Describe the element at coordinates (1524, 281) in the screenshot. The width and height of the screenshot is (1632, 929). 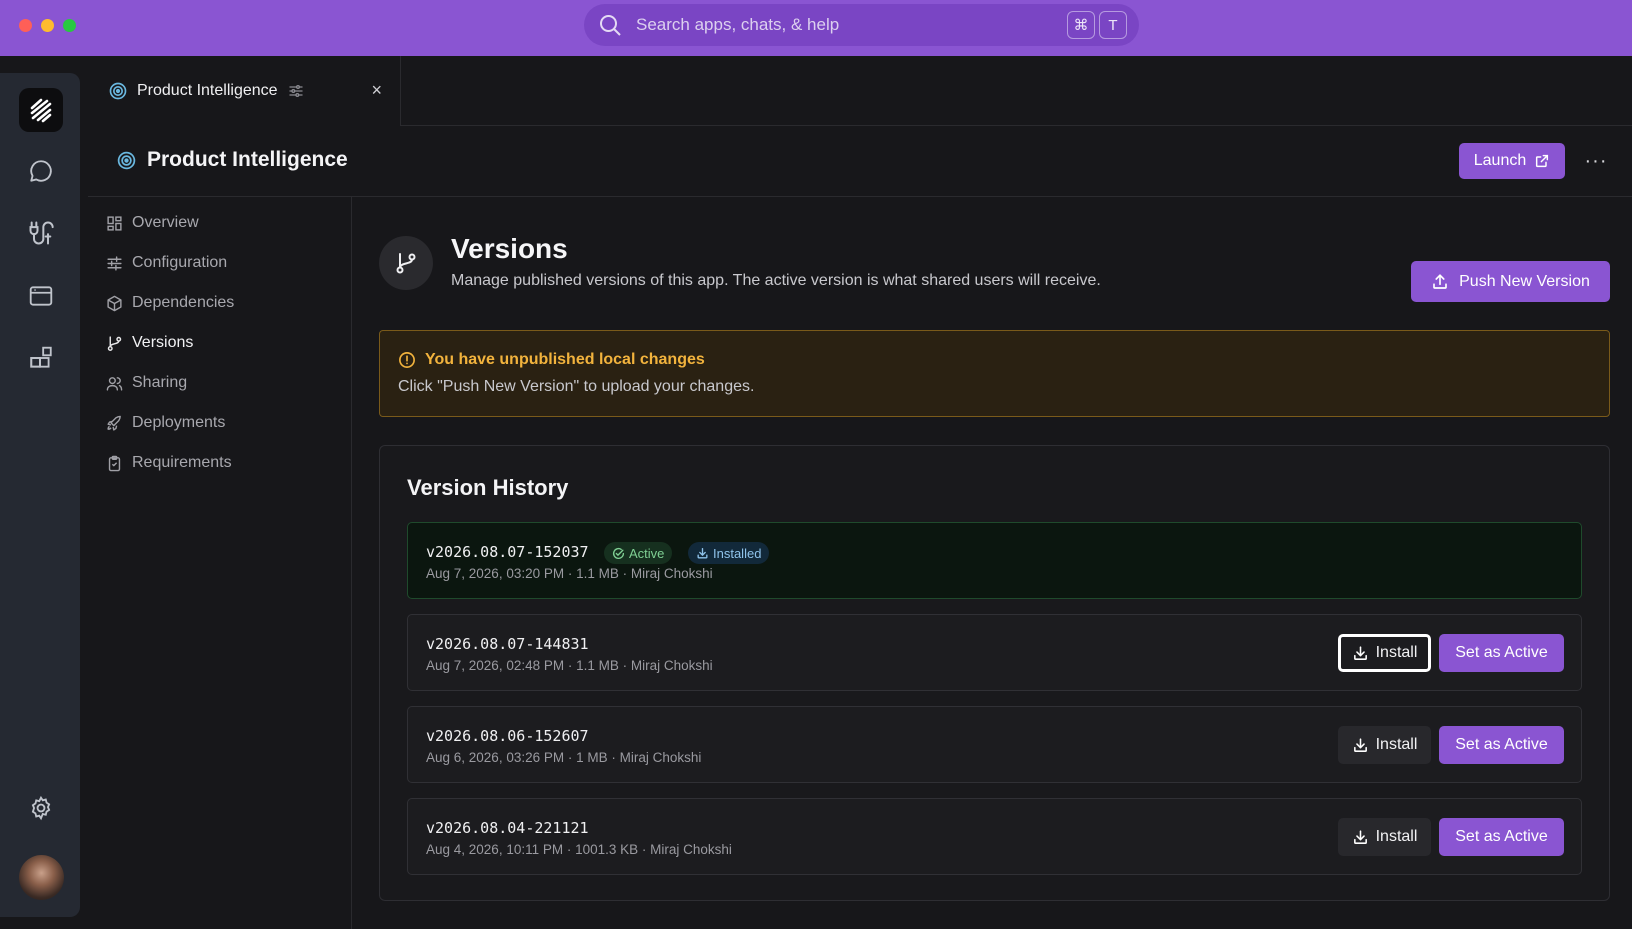
I see `push-label: Push New Version` at that location.